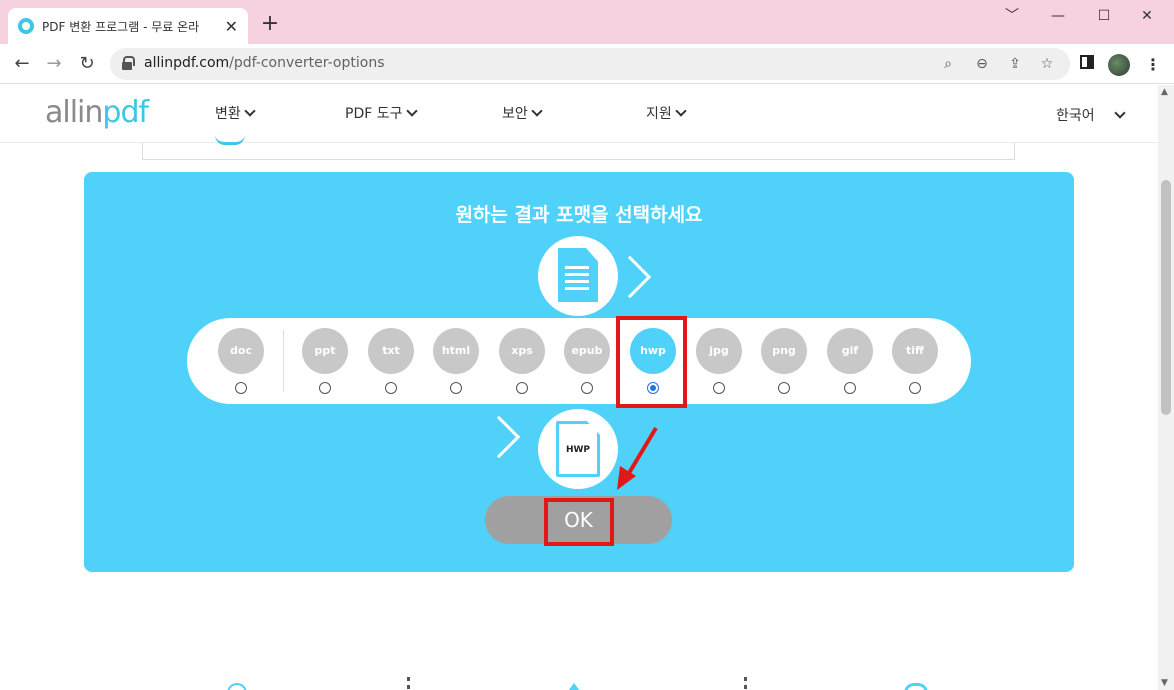 The image size is (1174, 690). What do you see at coordinates (26, 26) in the screenshot?
I see `favicon-icon` at bounding box center [26, 26].